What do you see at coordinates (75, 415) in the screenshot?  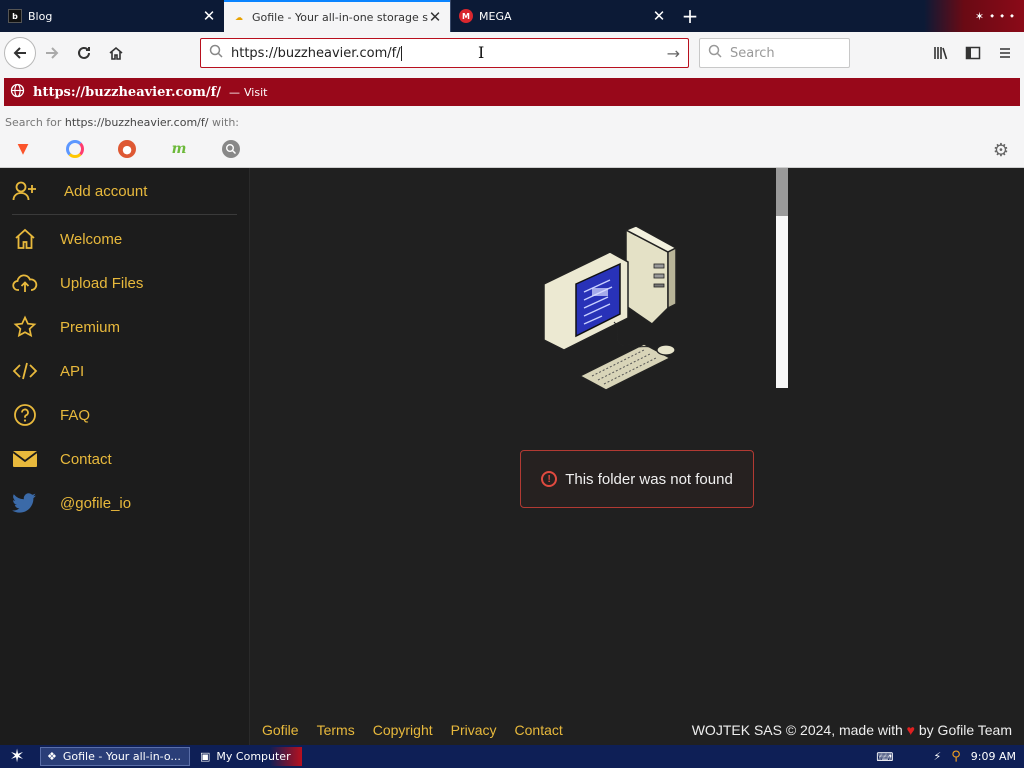 I see `sidebar-item-label: FAQ` at bounding box center [75, 415].